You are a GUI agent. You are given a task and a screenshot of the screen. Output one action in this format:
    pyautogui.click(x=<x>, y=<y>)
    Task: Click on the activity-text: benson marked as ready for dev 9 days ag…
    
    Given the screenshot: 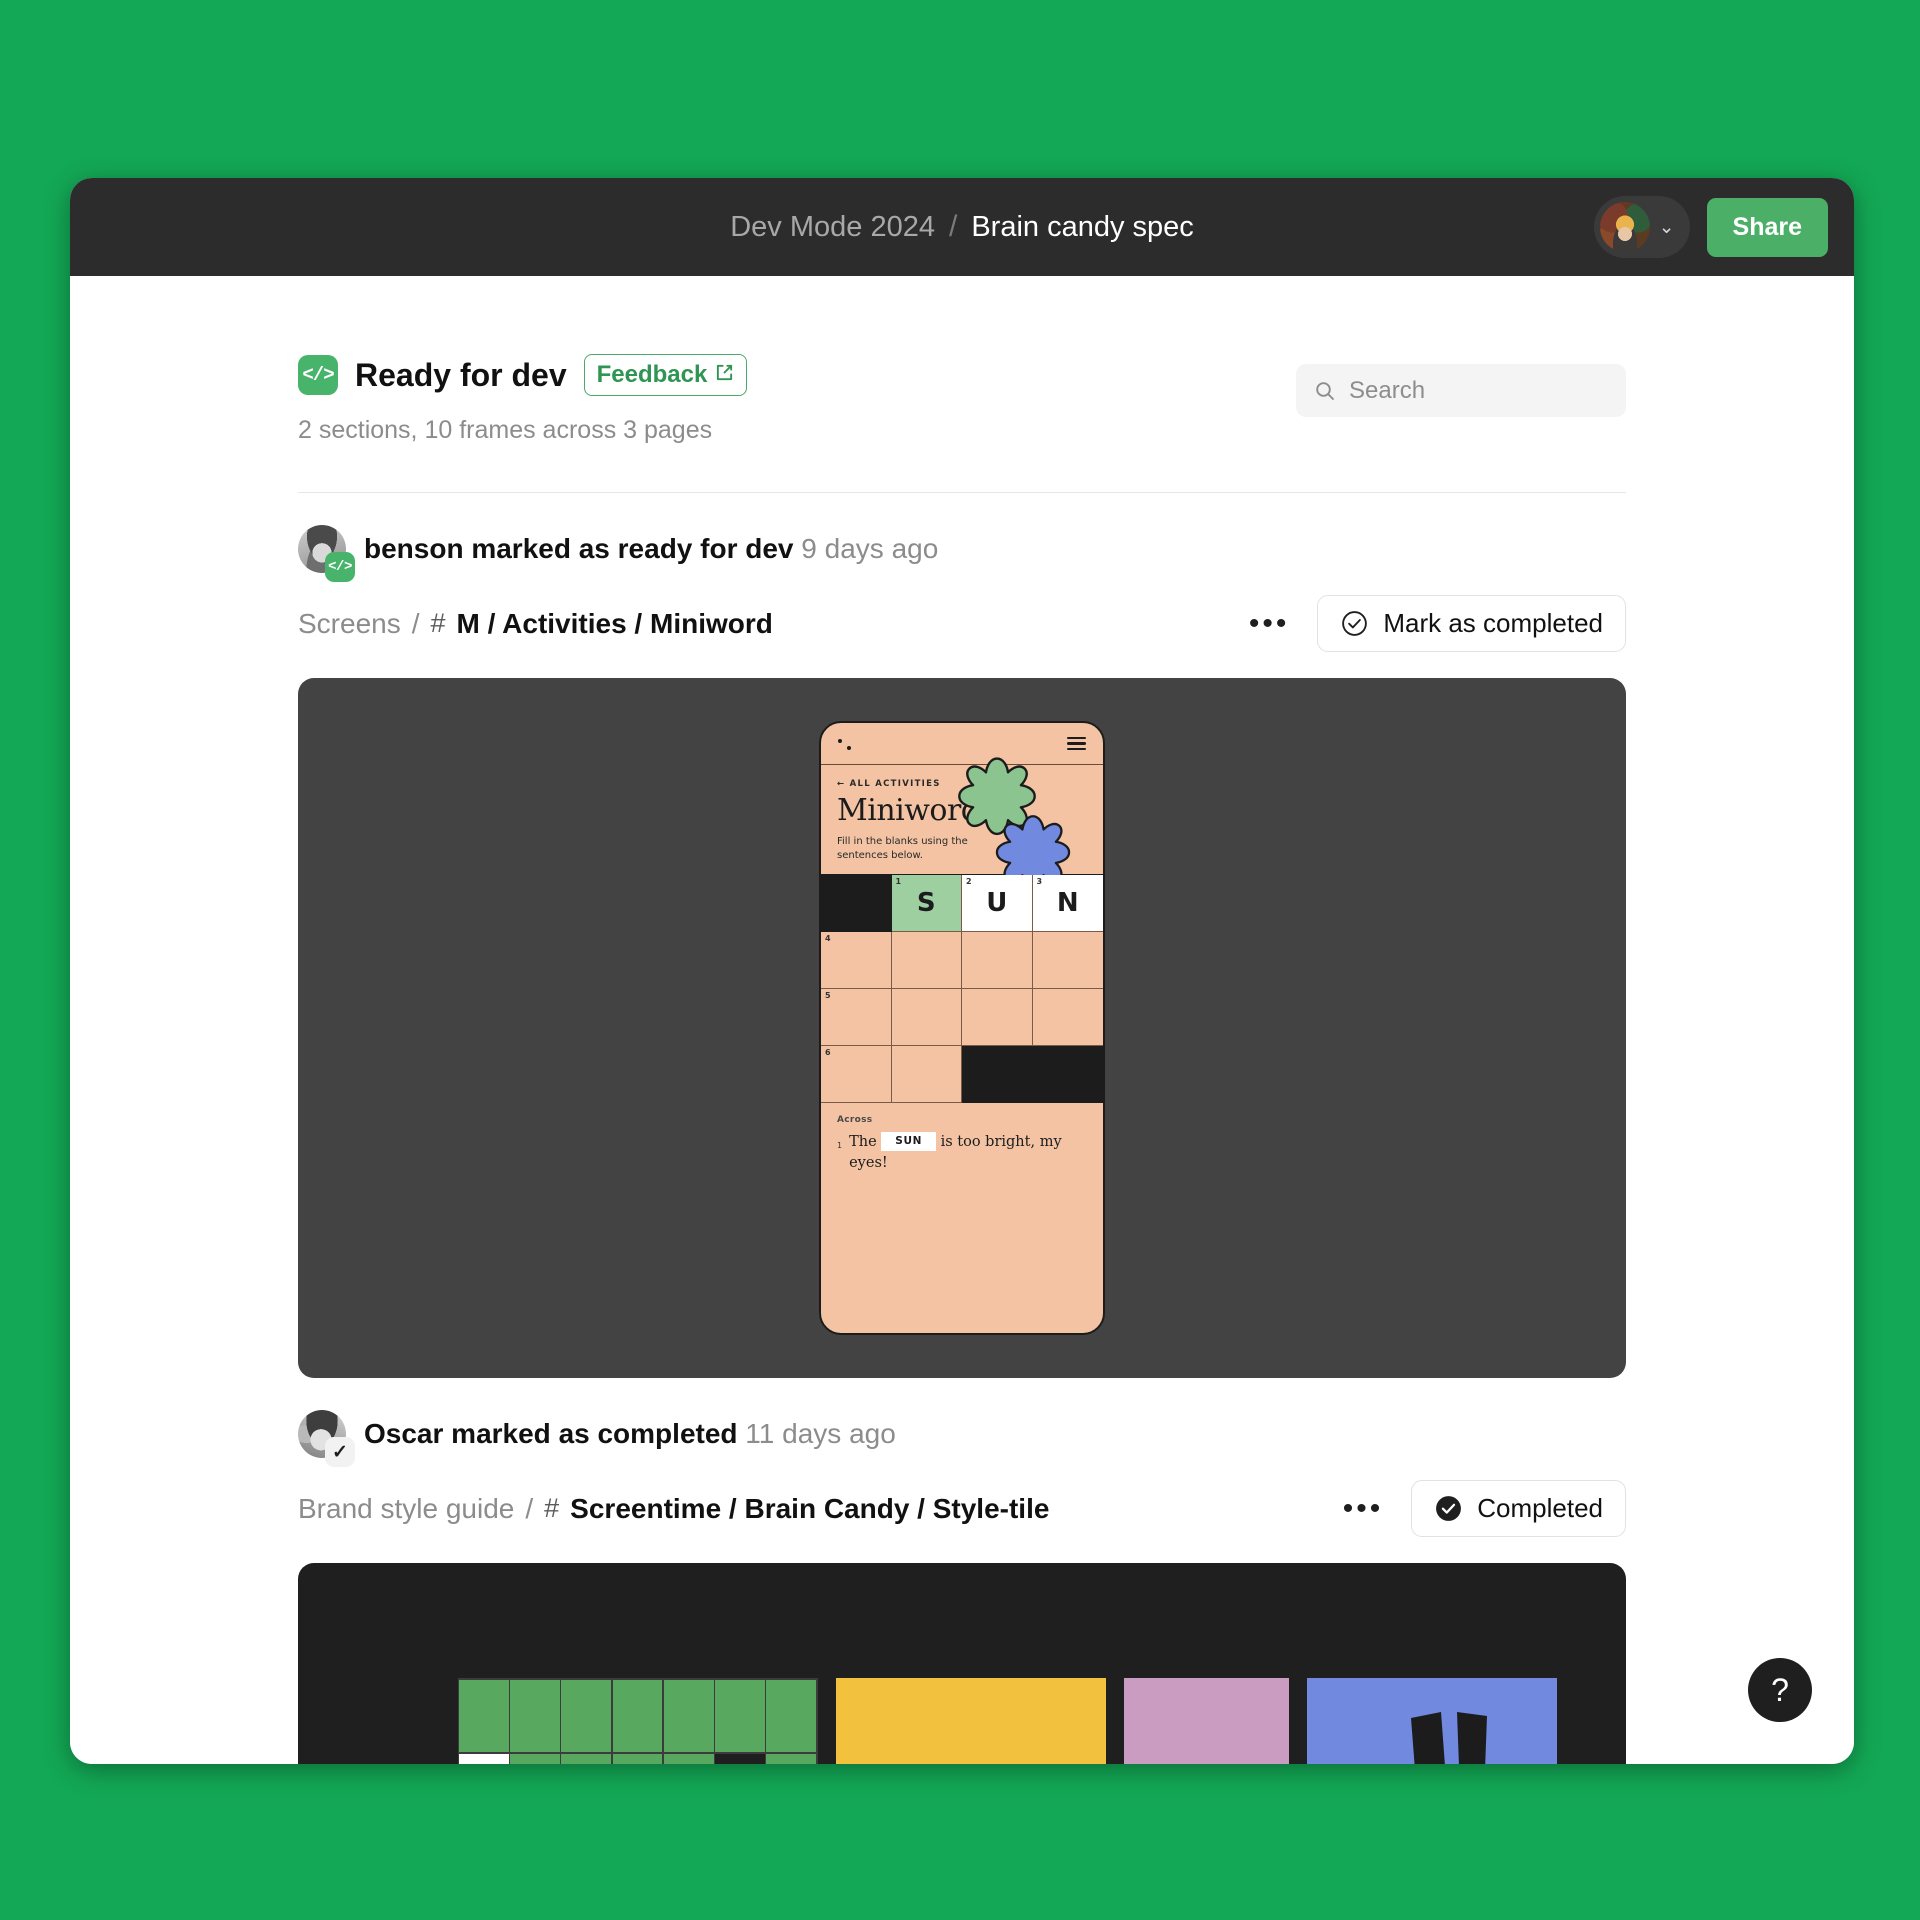 What is the action you would take?
    pyautogui.click(x=651, y=549)
    